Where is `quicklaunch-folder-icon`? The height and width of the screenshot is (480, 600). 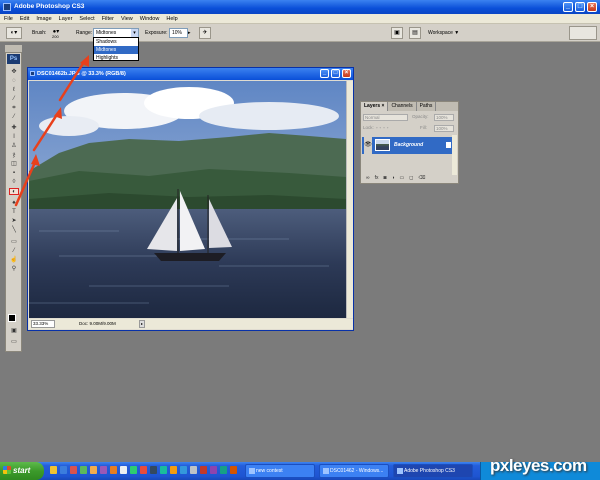
quicklaunch-folder-icon is located at coordinates (53, 470).